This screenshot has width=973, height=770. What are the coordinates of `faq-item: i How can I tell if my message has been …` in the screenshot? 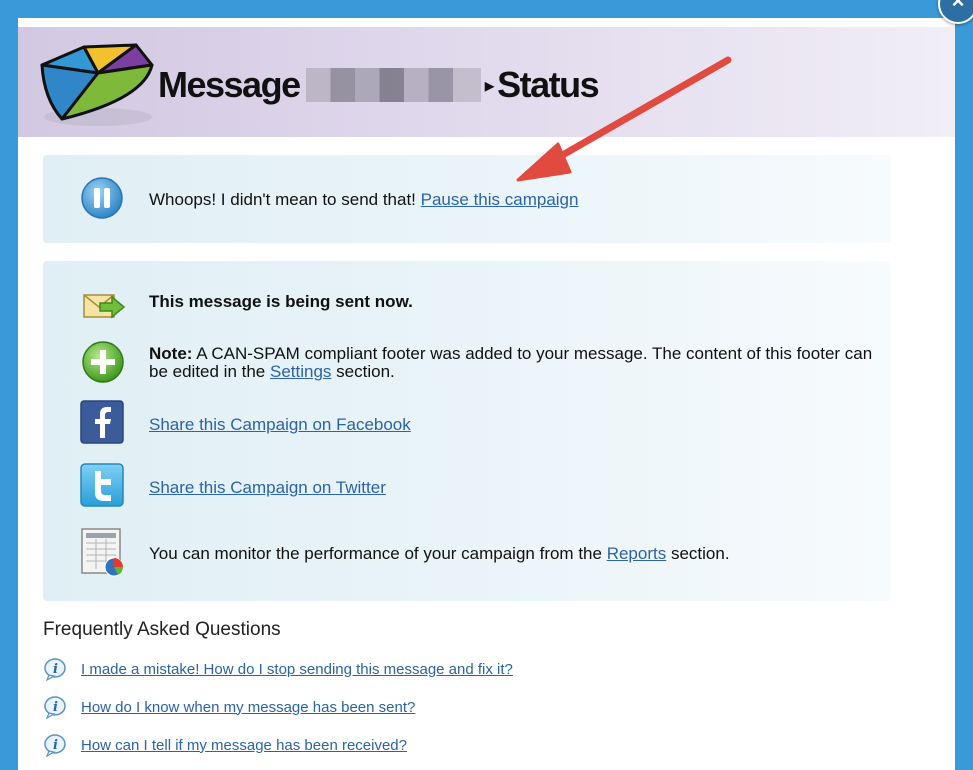 It's located at (225, 745).